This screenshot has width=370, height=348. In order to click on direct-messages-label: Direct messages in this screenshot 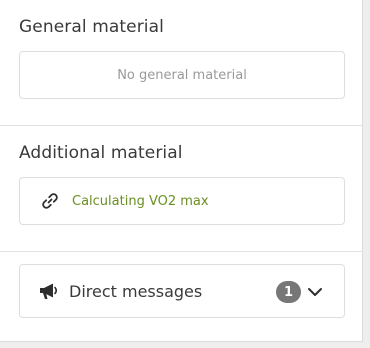, I will do `click(136, 291)`.